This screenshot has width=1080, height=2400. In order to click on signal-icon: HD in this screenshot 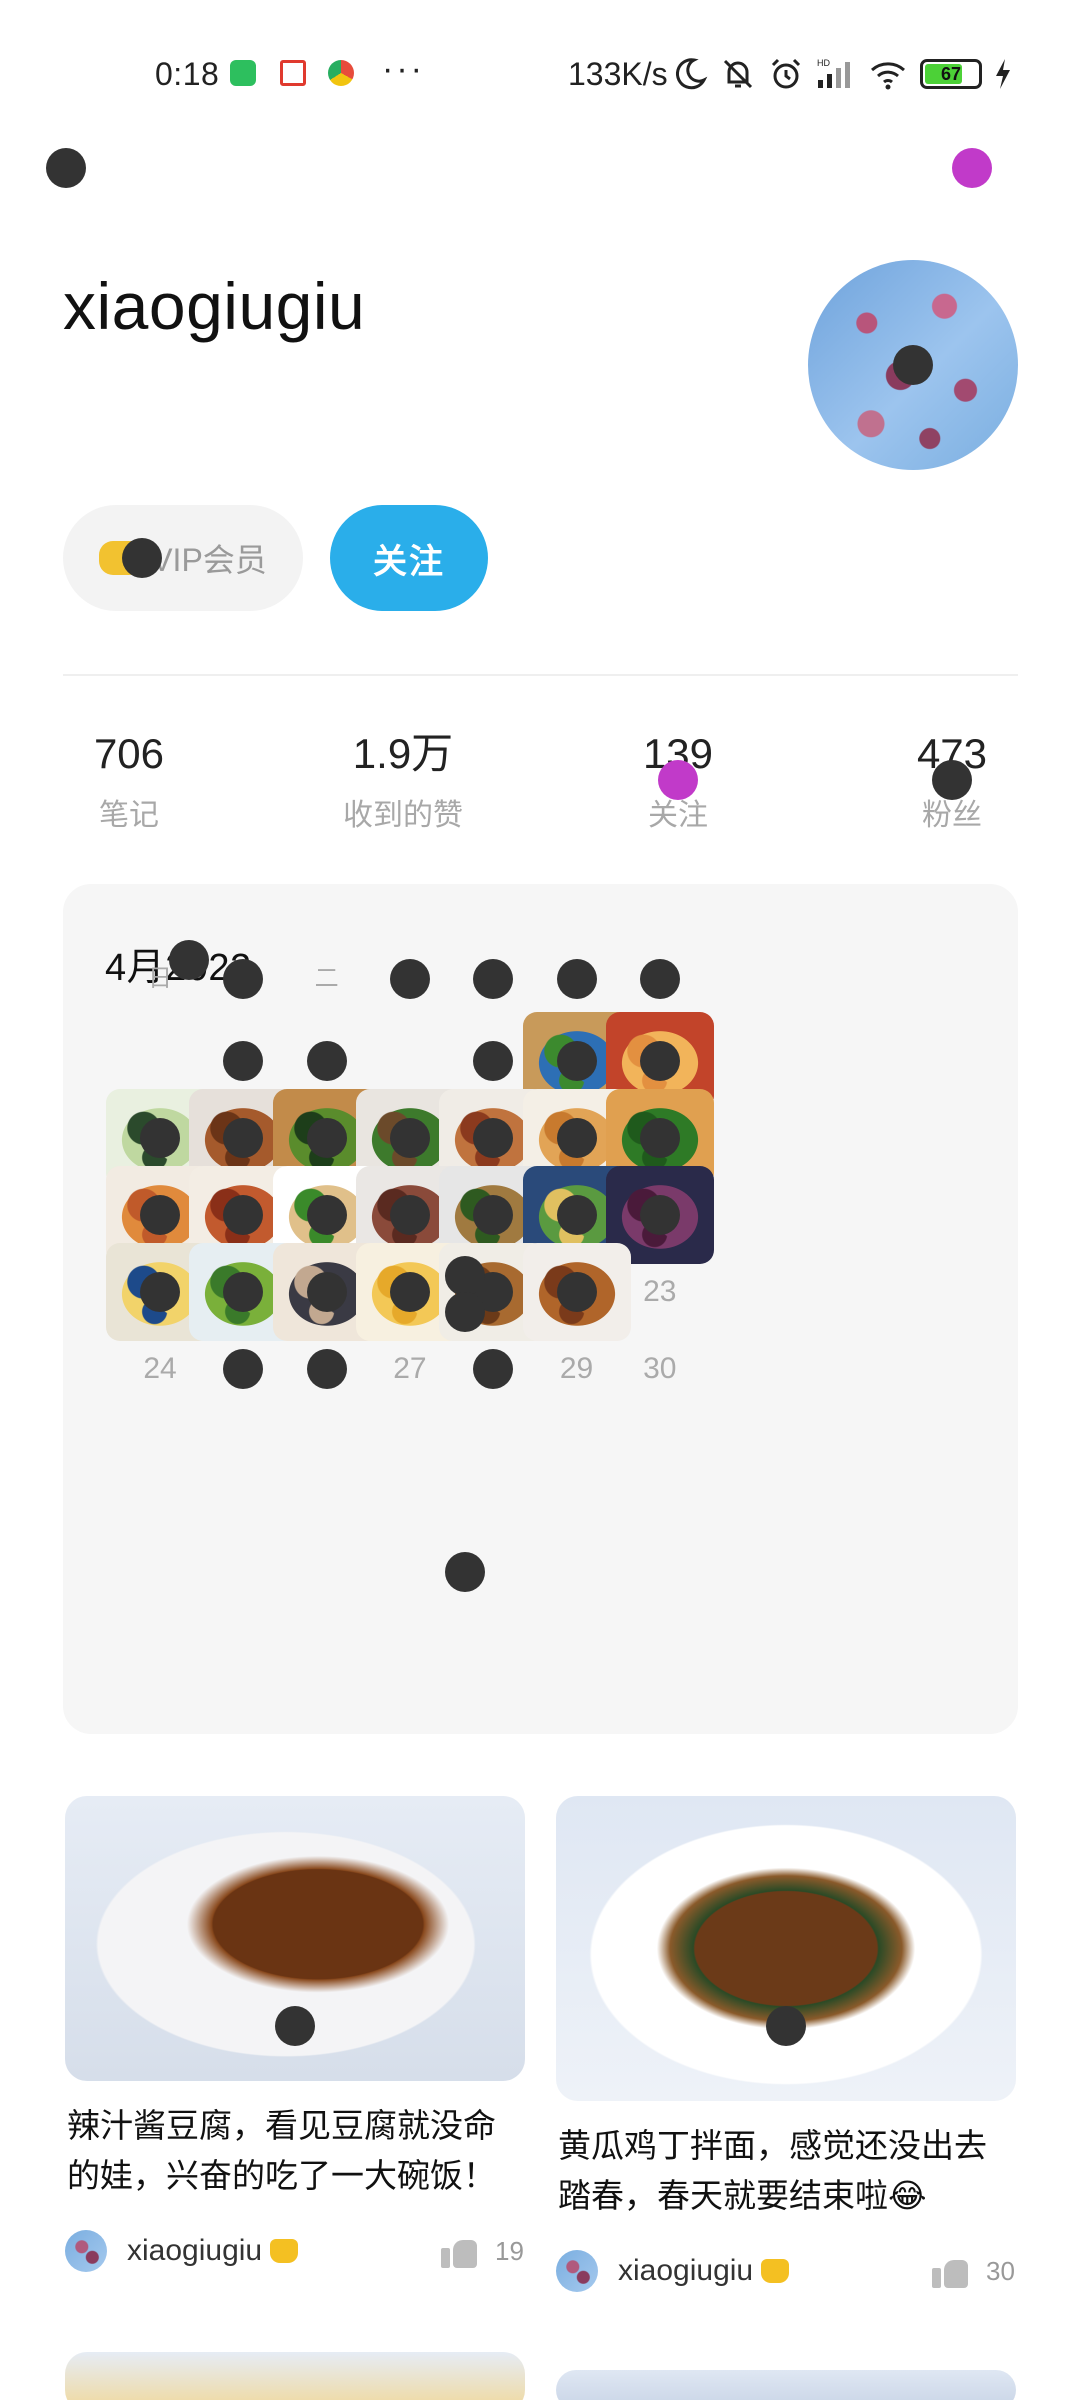, I will do `click(833, 73)`.